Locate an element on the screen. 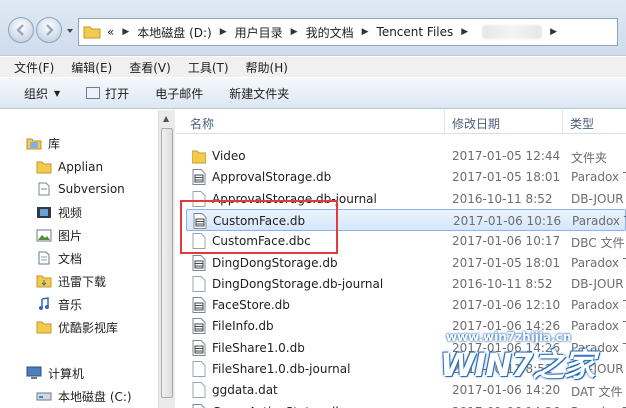 This screenshot has width=626, height=408. nav-item-label: 文档 is located at coordinates (70, 258).